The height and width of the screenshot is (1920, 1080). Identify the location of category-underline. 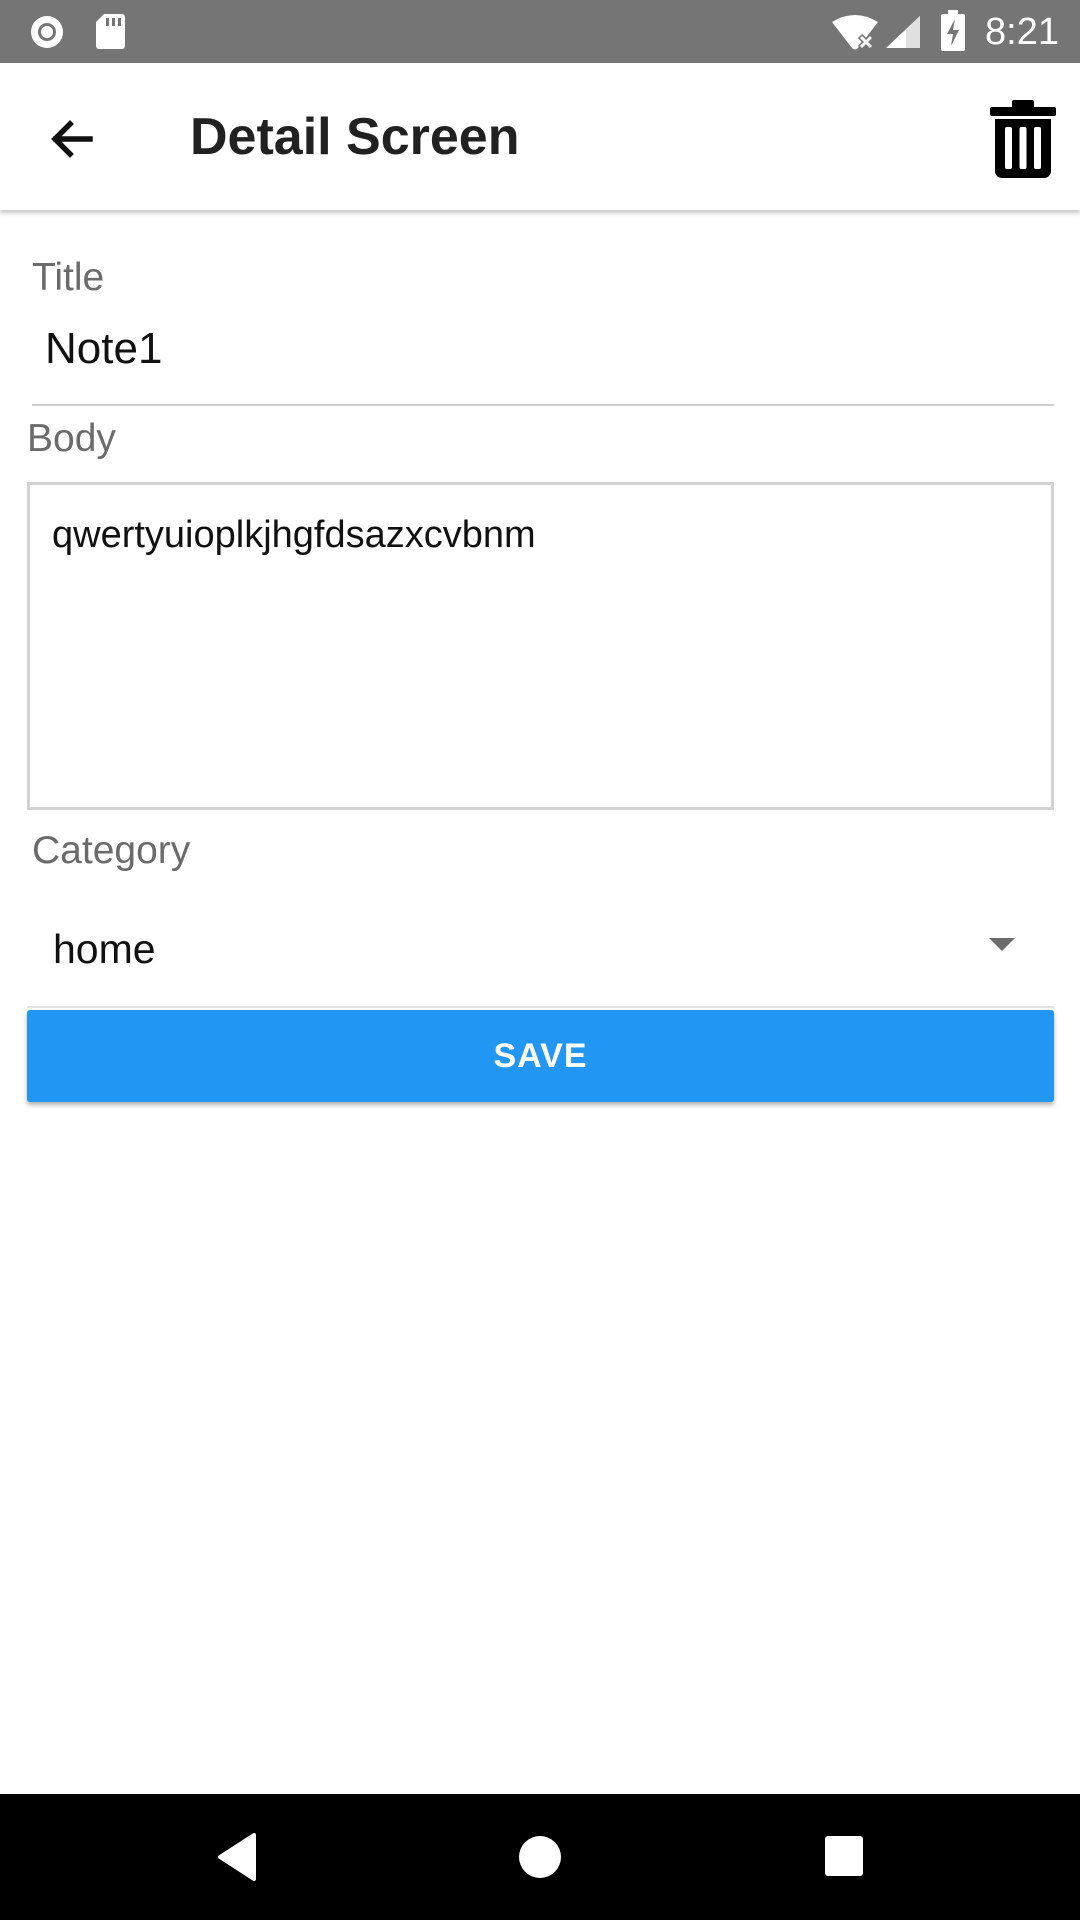
(540, 1007).